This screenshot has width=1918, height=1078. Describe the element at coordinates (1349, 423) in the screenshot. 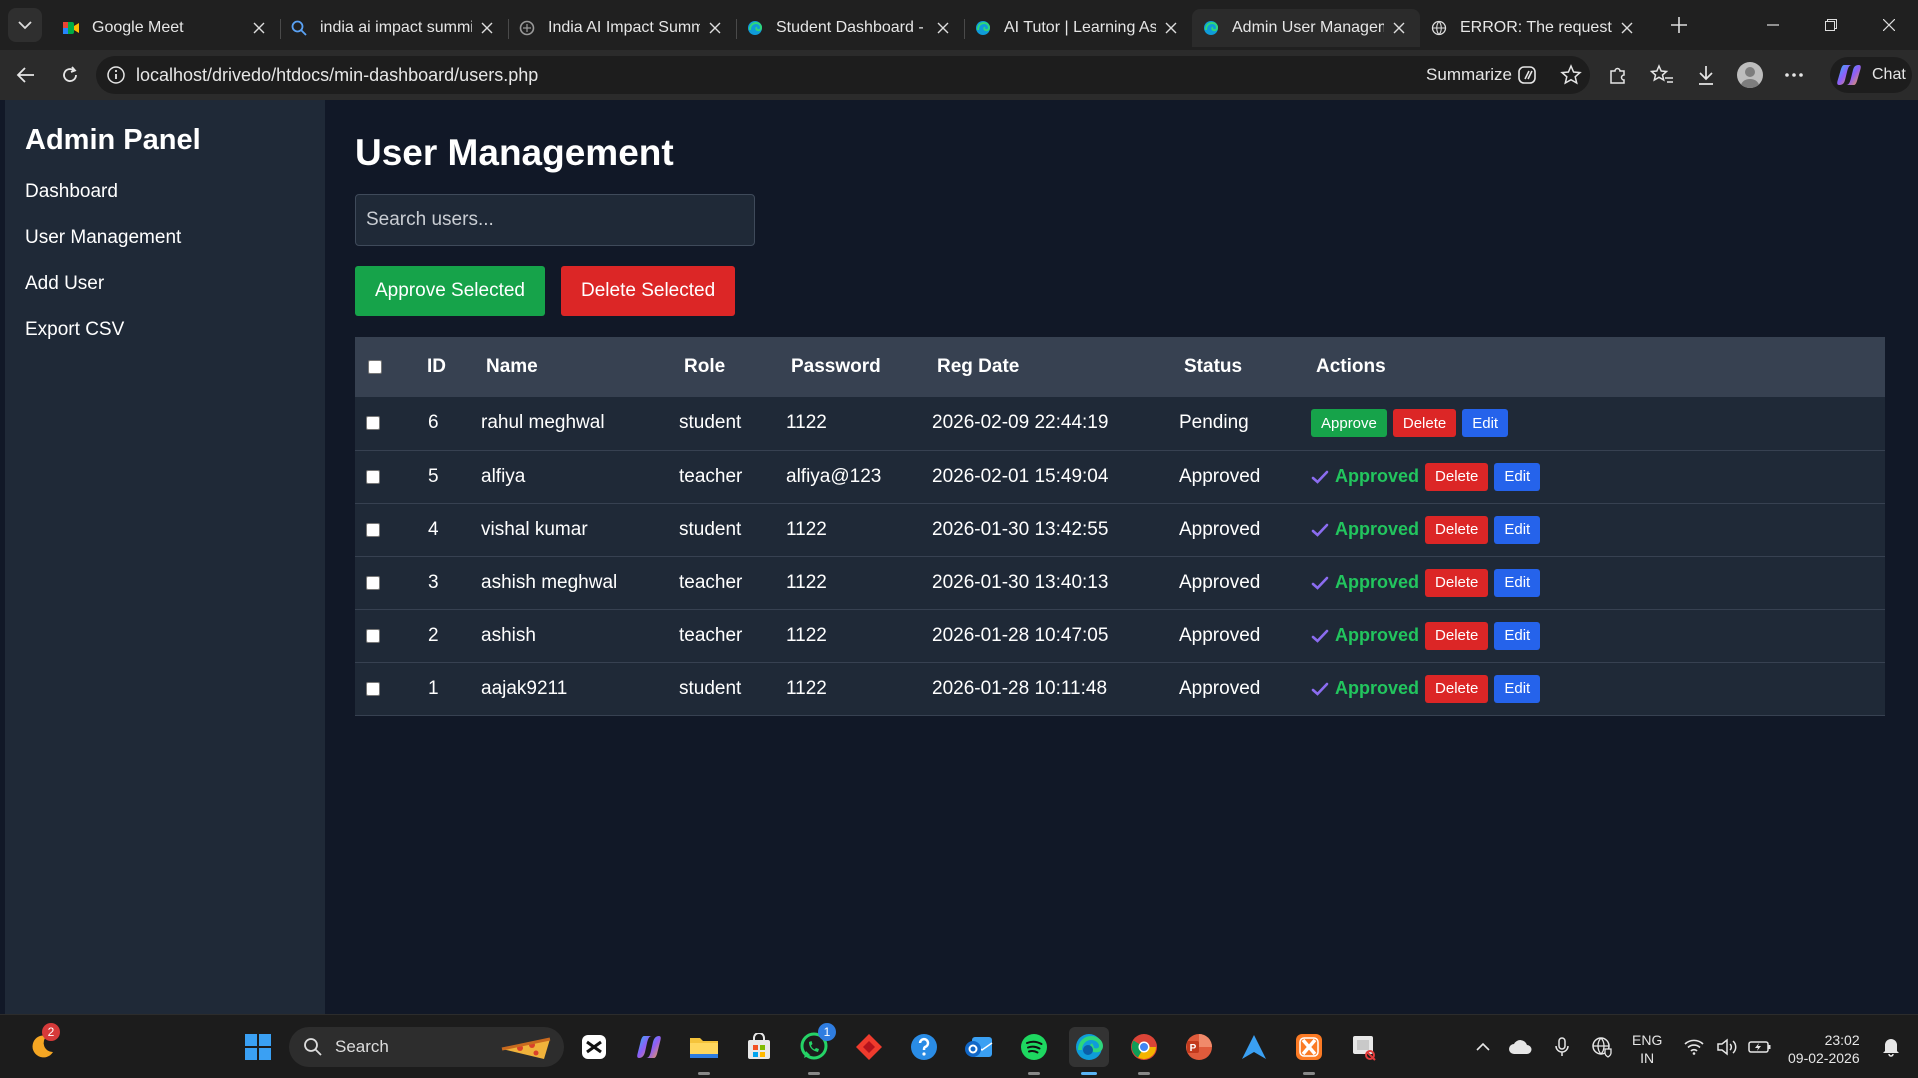

I see `approve-user-button: Approve` at that location.